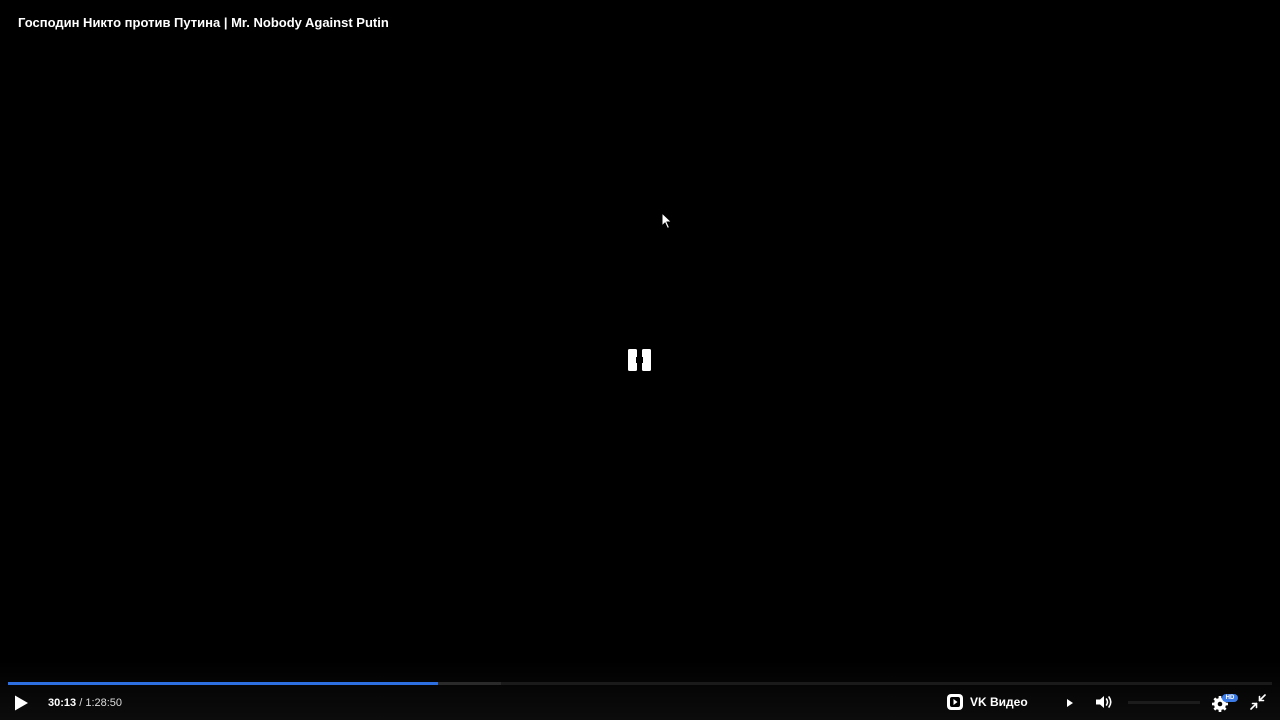 The width and height of the screenshot is (1280, 720). I want to click on controls-bar, so click(640, 690).